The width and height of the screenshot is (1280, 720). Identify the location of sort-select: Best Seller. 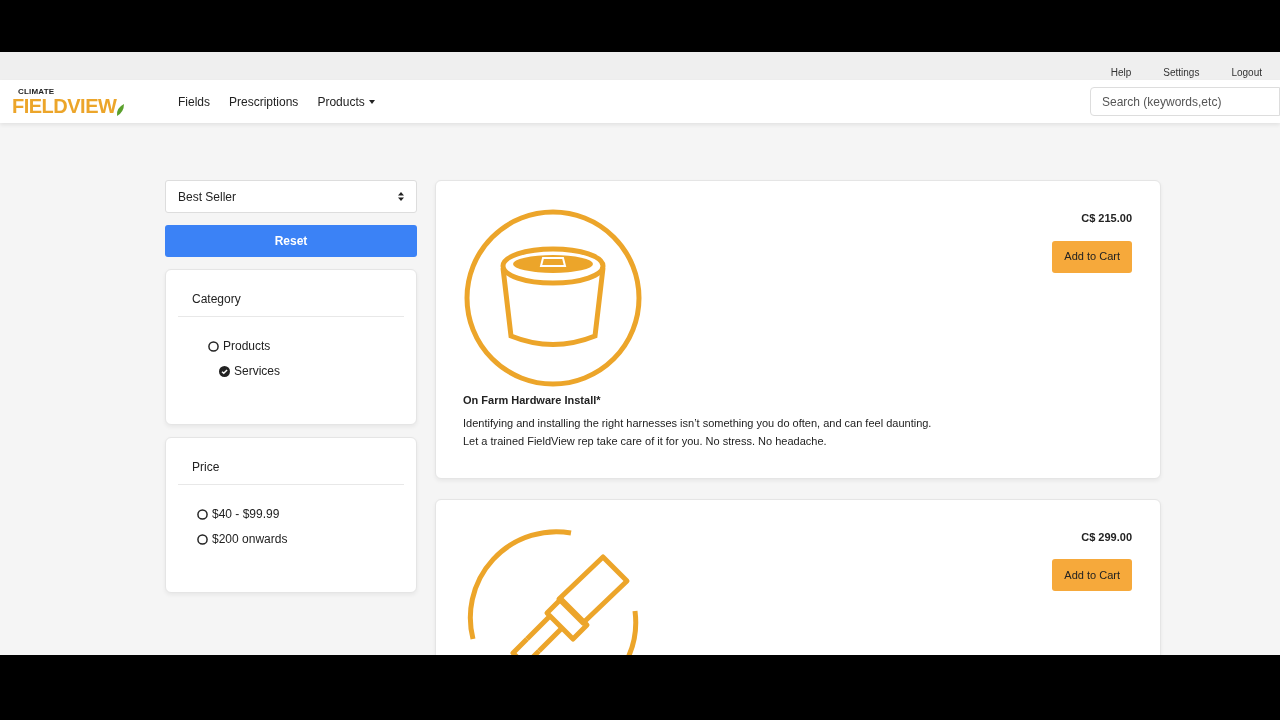
(291, 196).